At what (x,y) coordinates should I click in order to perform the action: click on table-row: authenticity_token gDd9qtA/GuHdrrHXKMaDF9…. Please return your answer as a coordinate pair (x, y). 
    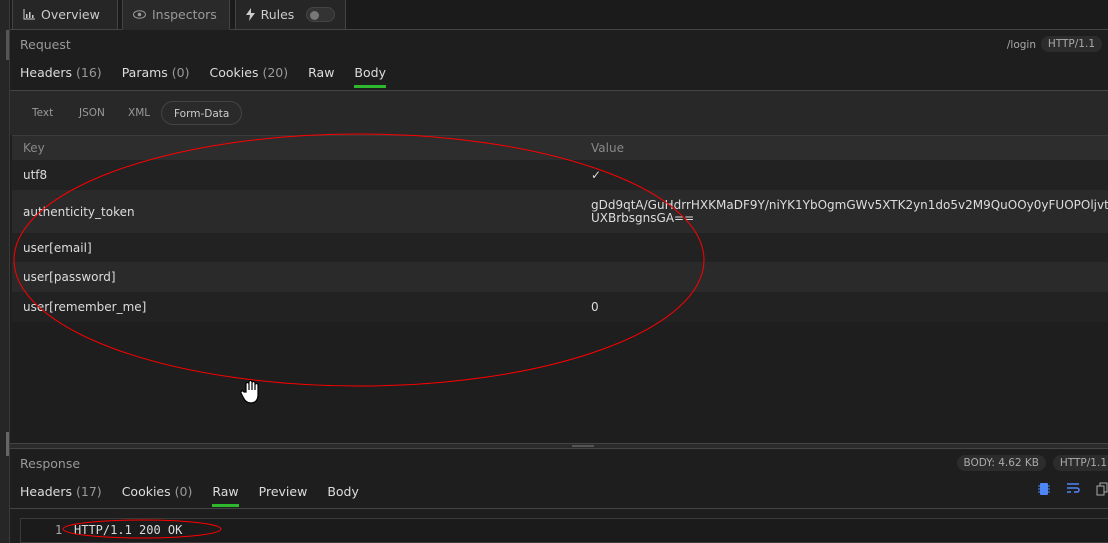
    Looking at the image, I should click on (560, 211).